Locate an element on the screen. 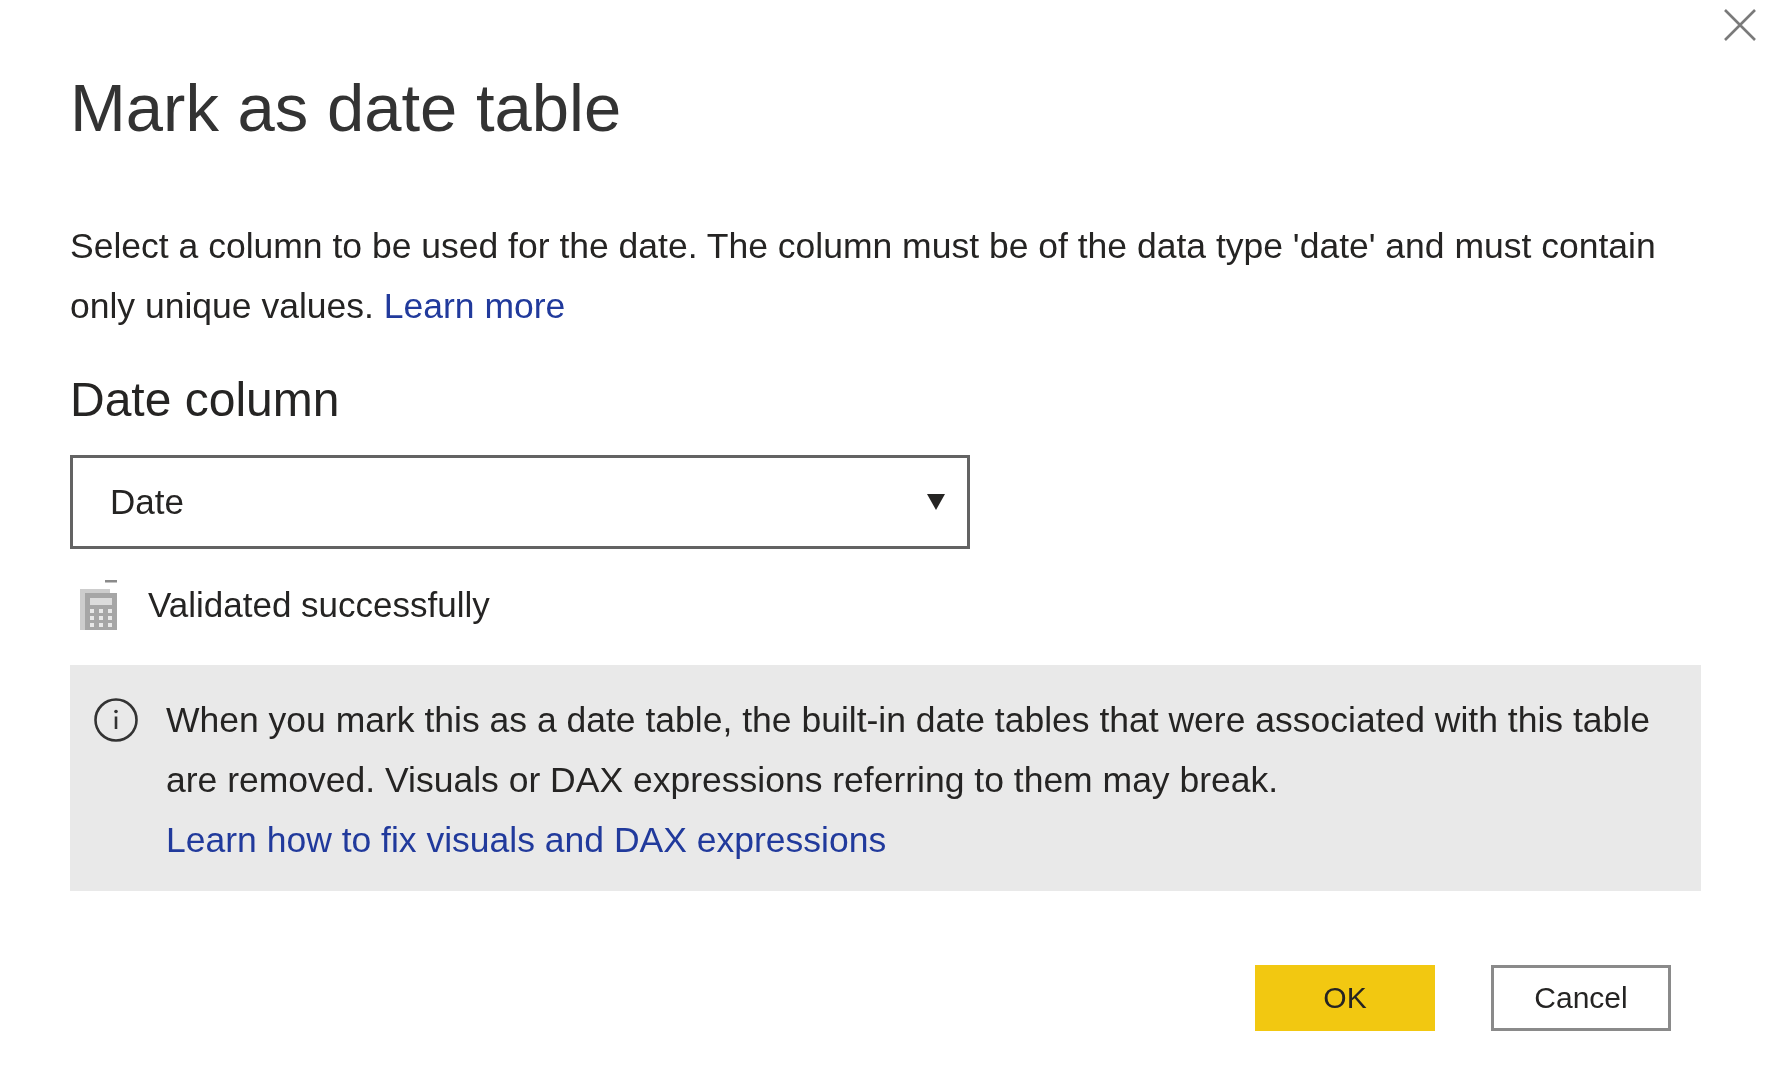 The image size is (1776, 1085). info-icon is located at coordinates (116, 720).